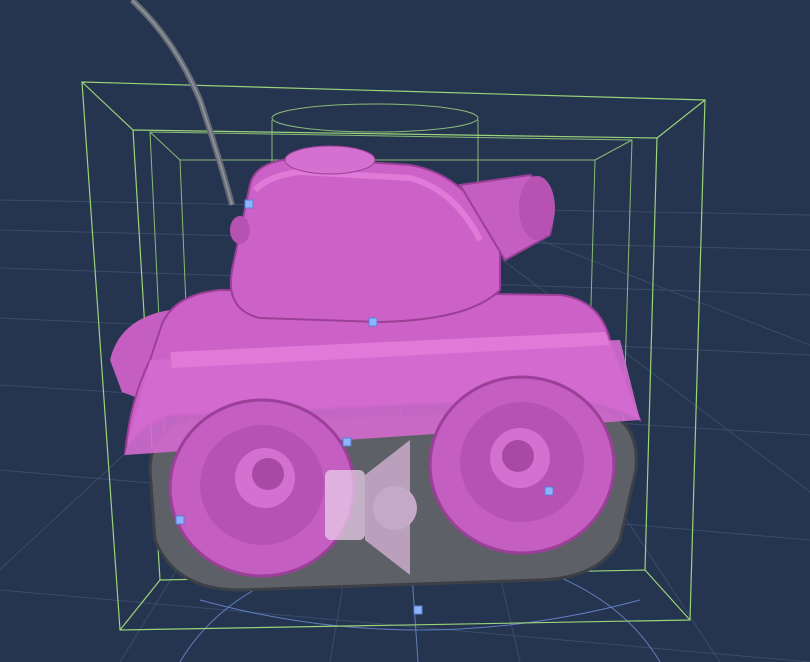  Describe the element at coordinates (330, 160) in the screenshot. I see `tank-hatch` at that location.